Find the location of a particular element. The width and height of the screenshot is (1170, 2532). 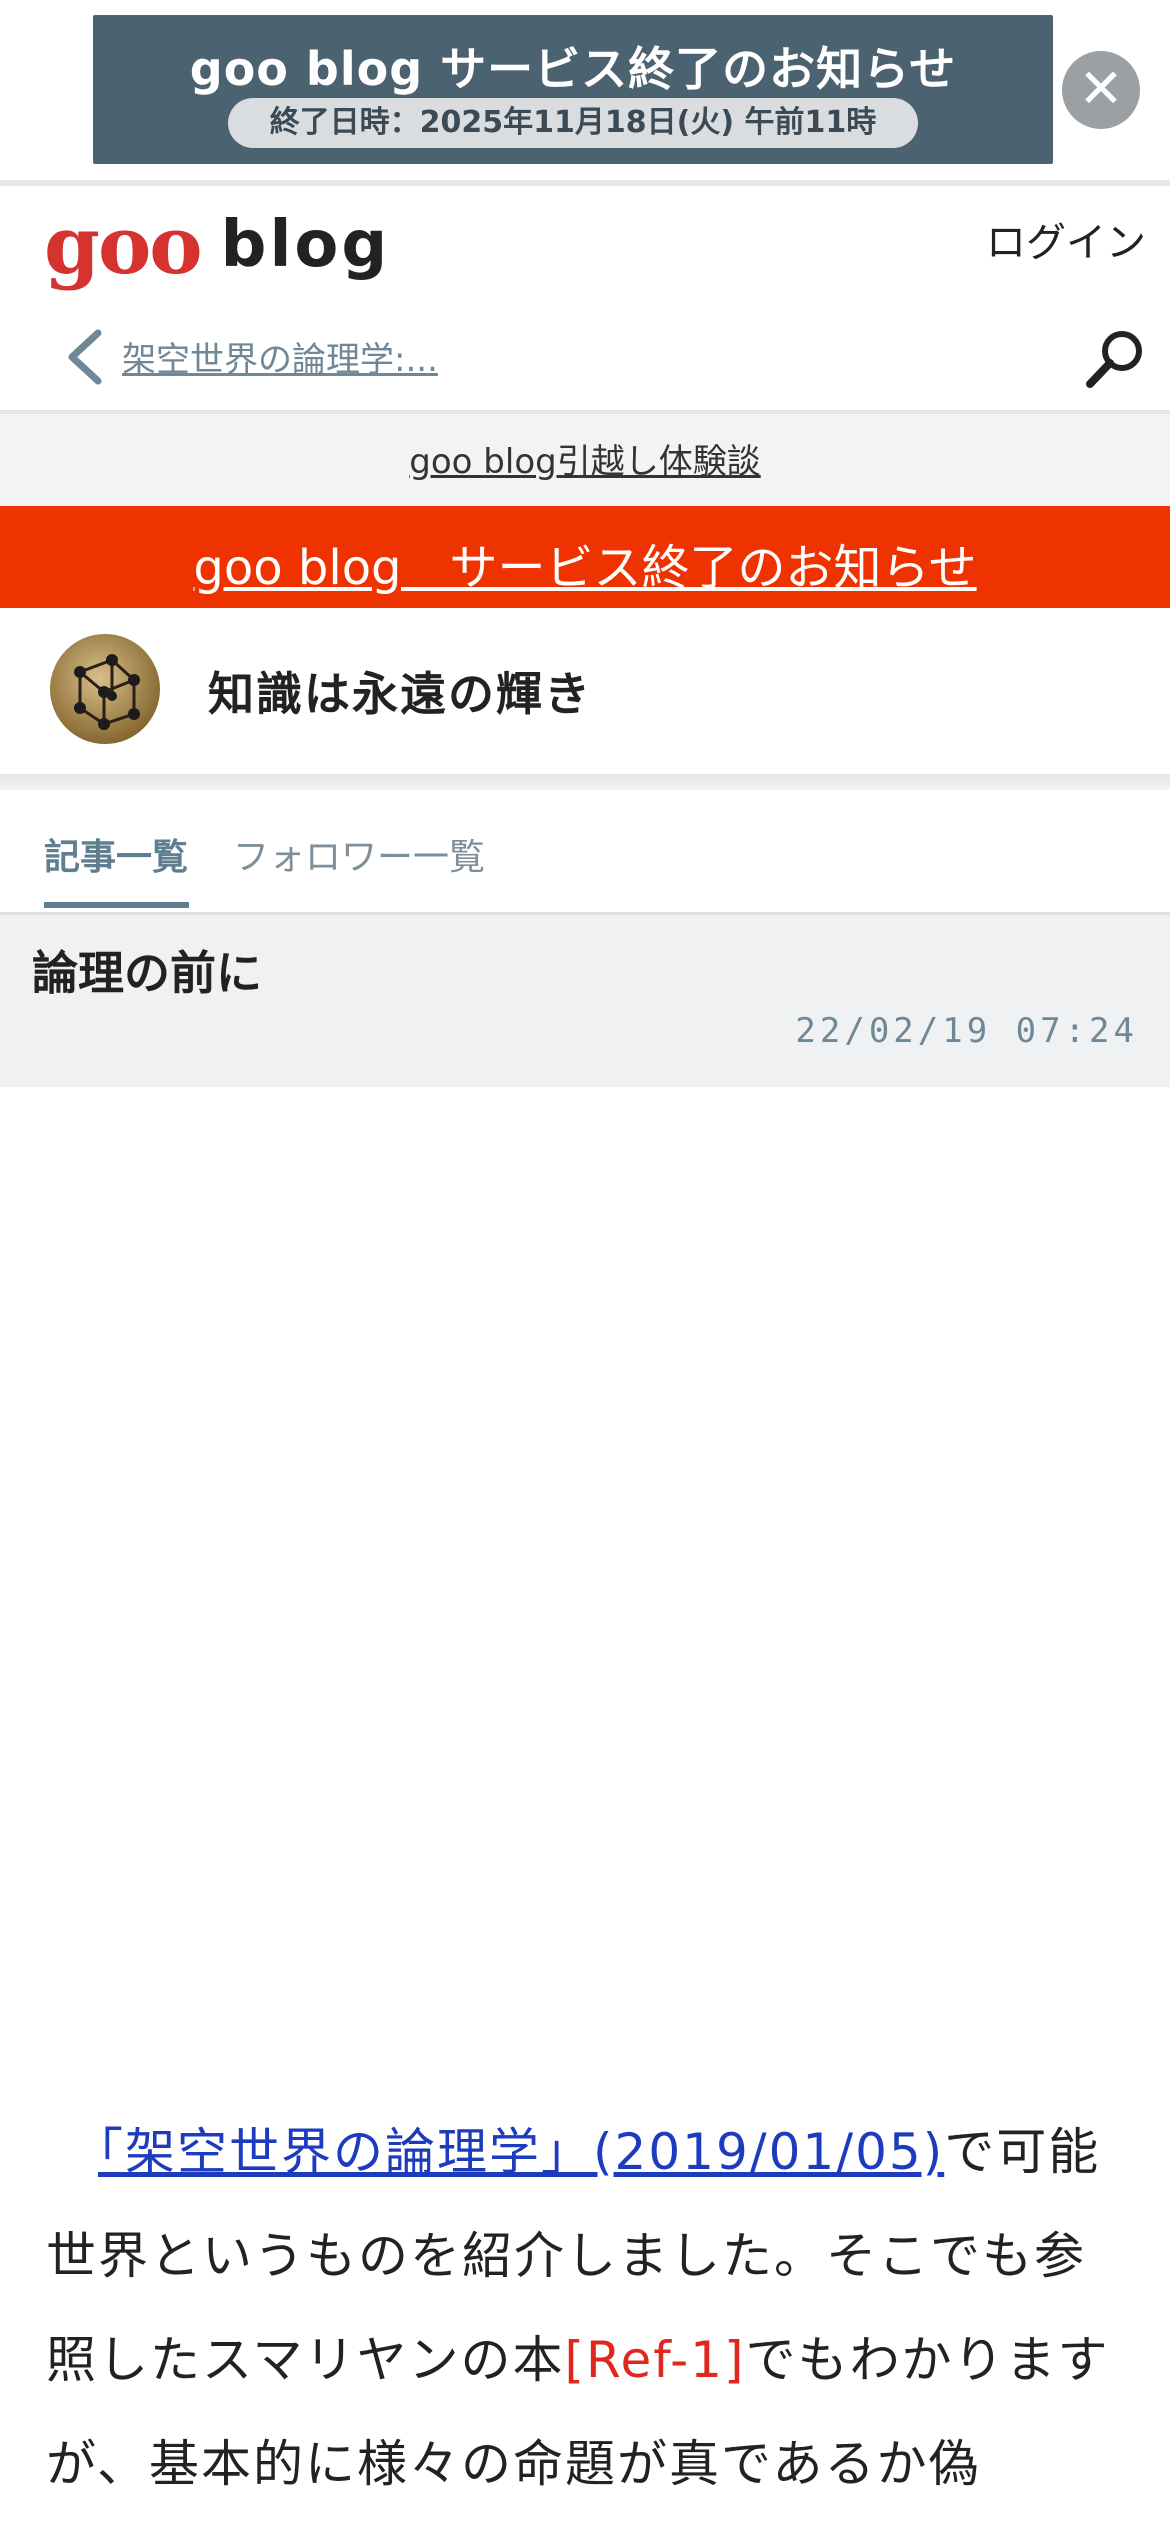

migration-story-link: goo blog引越し体験談 is located at coordinates (584, 458).